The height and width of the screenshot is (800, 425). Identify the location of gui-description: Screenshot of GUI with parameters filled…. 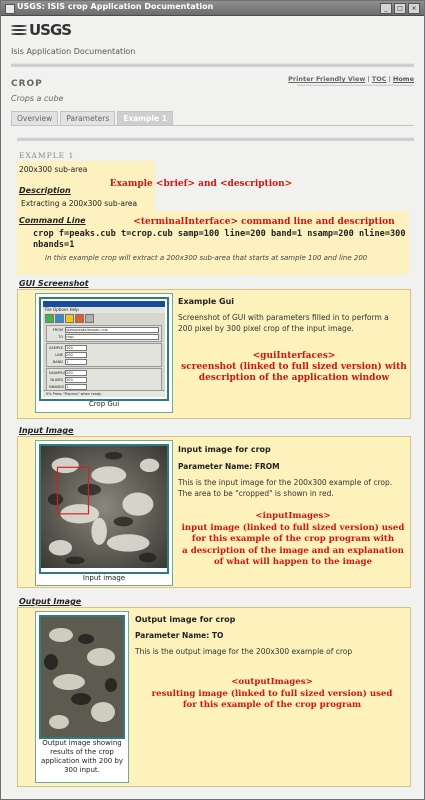
(283, 323).